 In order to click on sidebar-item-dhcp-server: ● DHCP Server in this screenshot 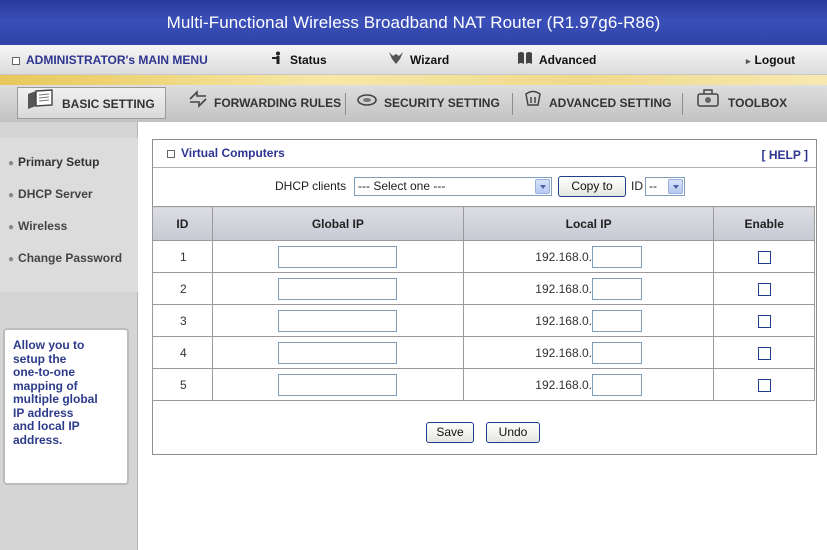, I will do `click(50, 194)`.